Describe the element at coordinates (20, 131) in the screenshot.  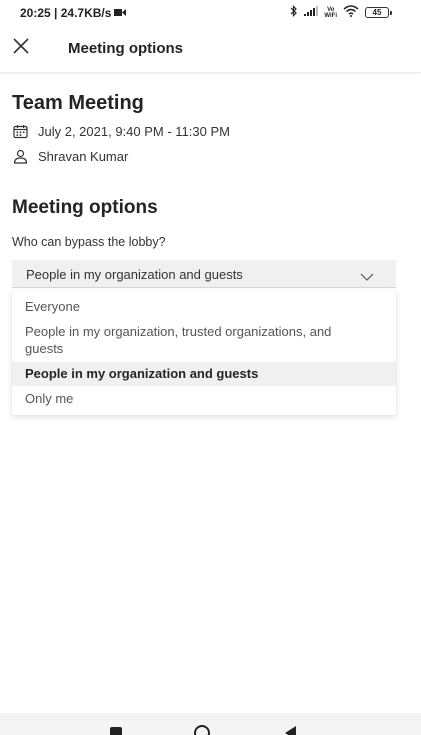
I see `calendar-icon` at that location.